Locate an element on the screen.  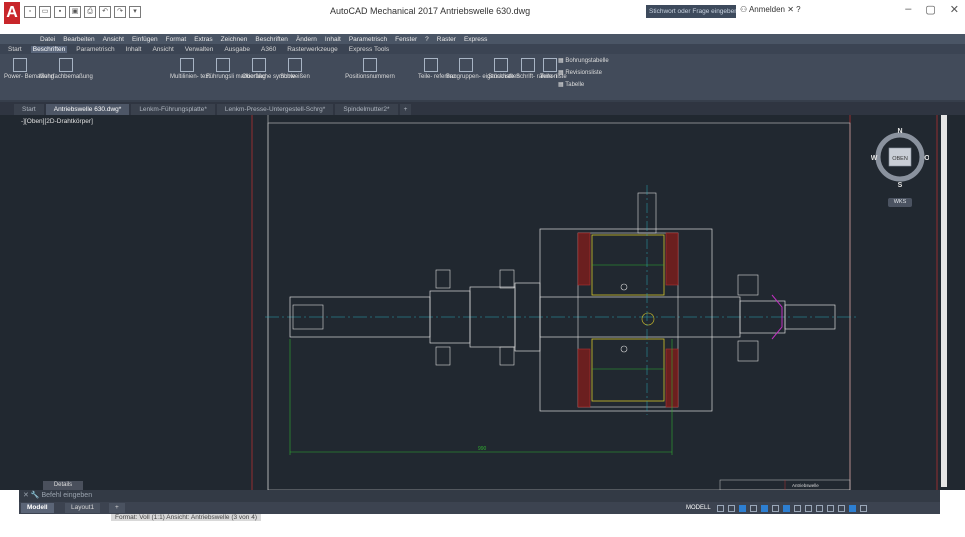
details-button: Details is located at coordinates (63, 485).